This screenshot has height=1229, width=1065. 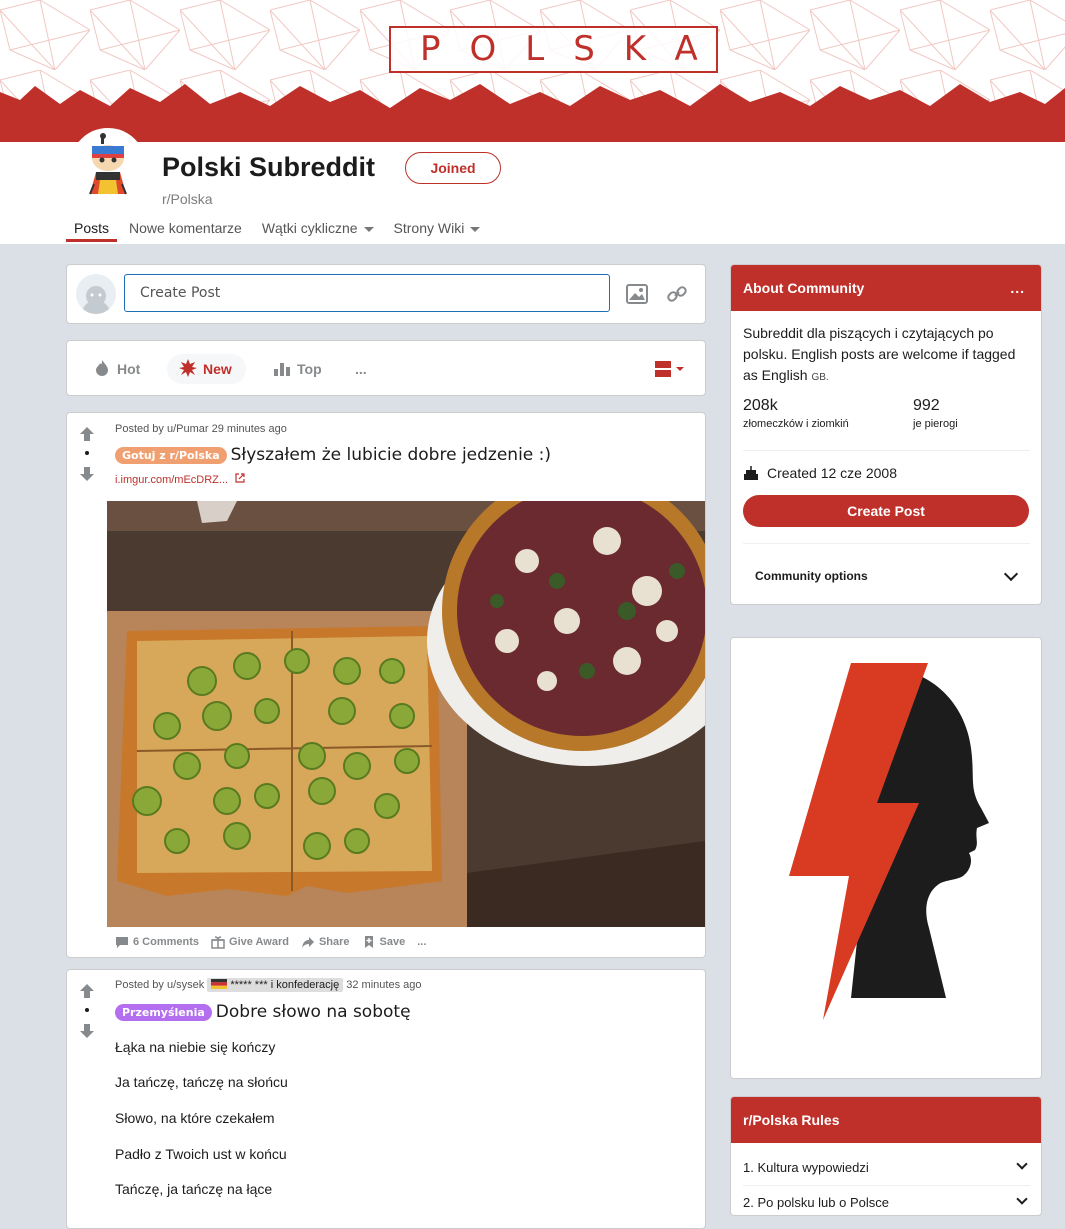 What do you see at coordinates (334, 942) in the screenshot?
I see `share-label: Share` at bounding box center [334, 942].